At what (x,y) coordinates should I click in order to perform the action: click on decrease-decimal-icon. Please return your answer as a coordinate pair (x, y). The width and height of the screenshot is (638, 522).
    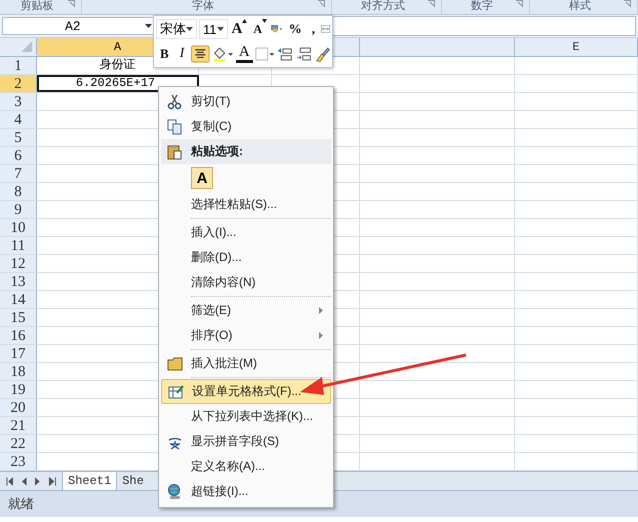
    Looking at the image, I should click on (304, 53).